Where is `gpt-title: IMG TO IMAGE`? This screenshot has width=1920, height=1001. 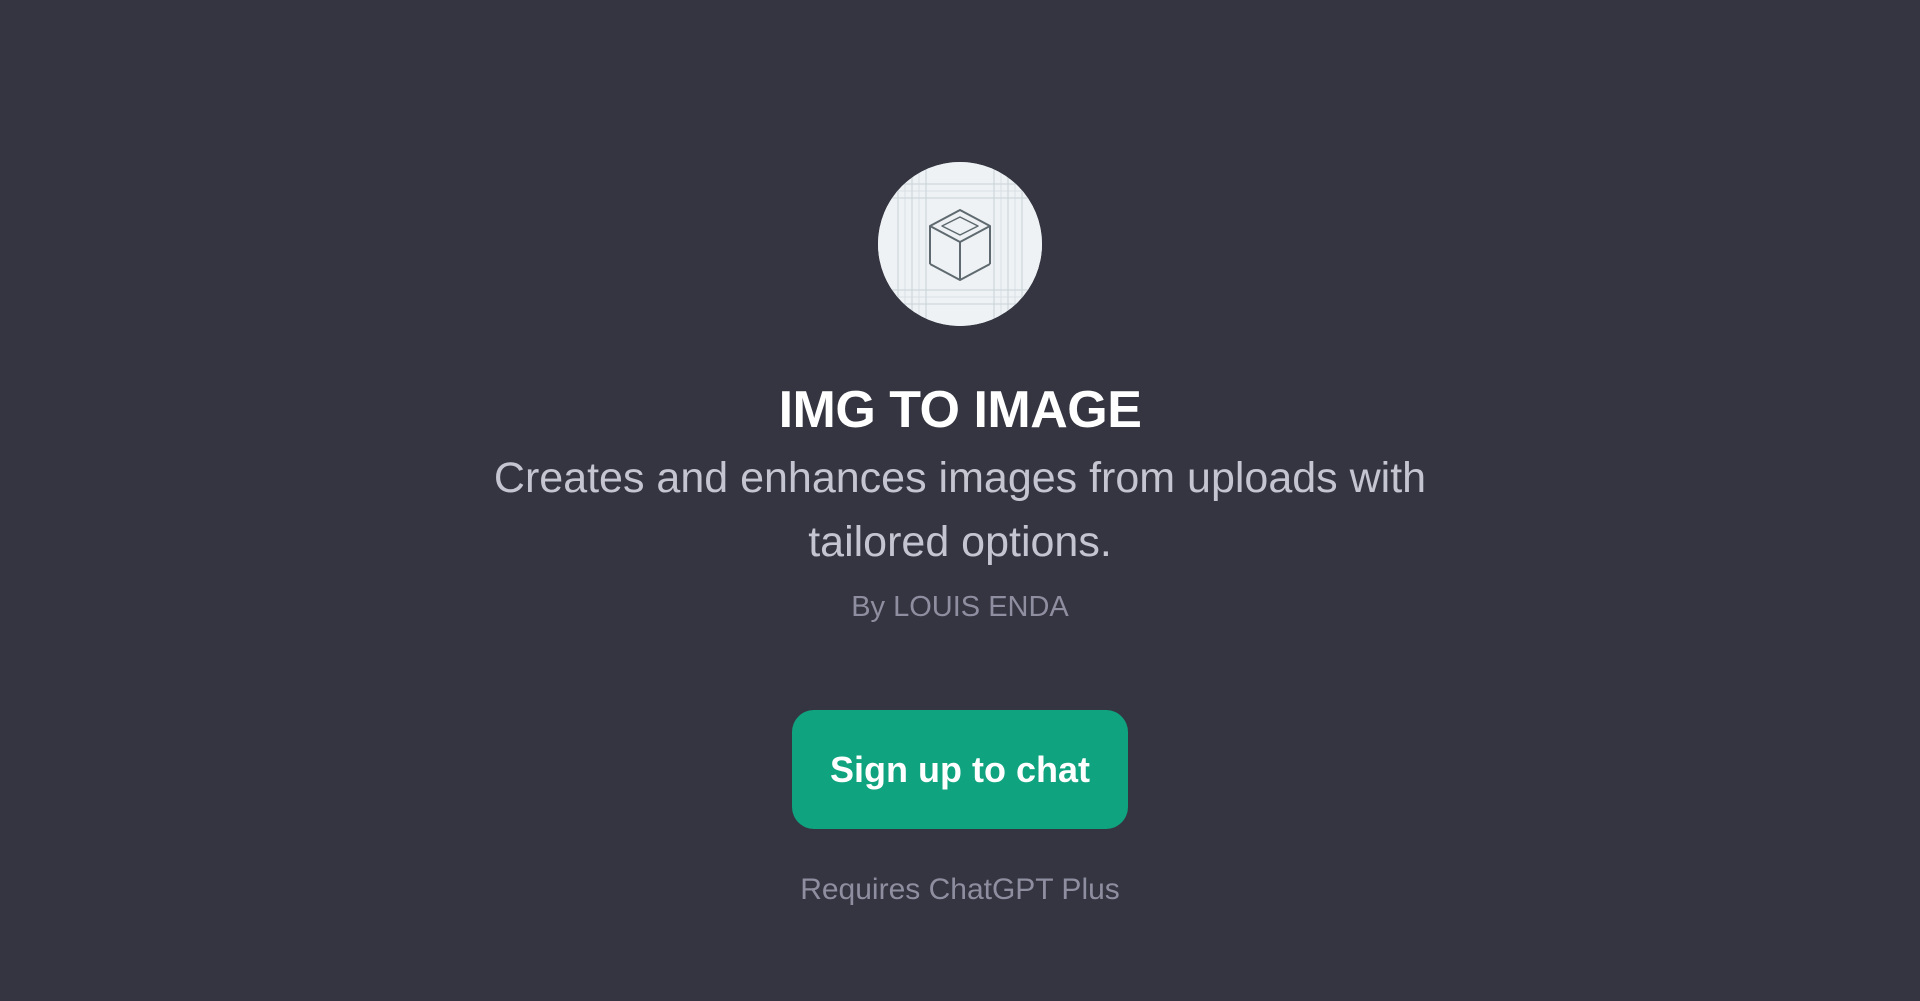
gpt-title: IMG TO IMAGE is located at coordinates (960, 410).